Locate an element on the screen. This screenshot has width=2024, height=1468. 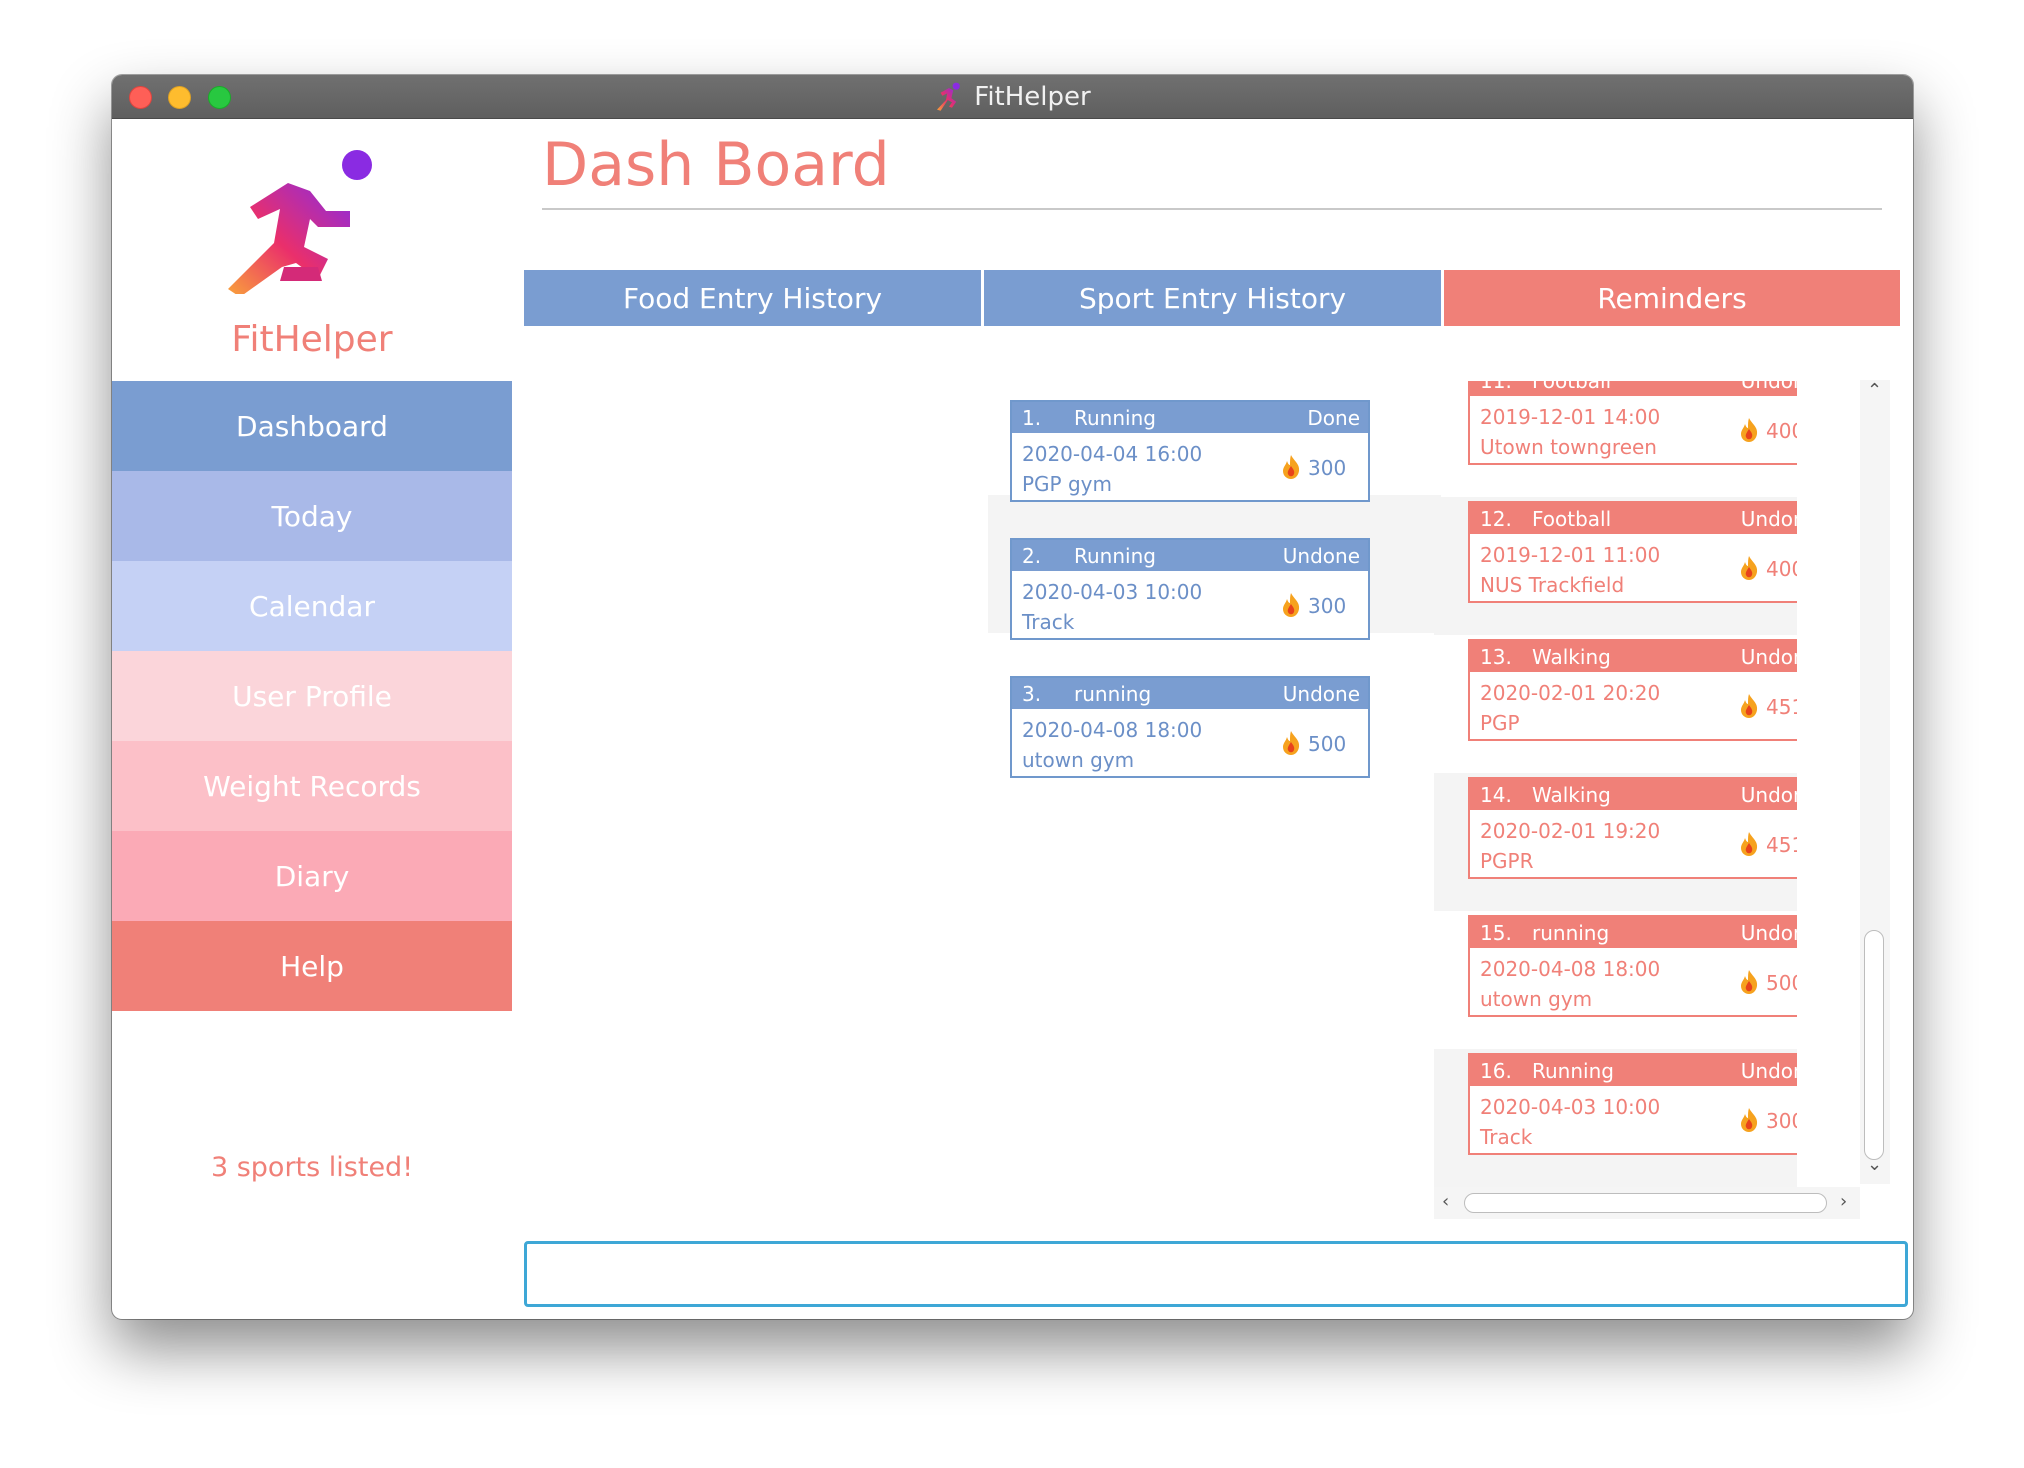
scroll-up-icon: ⌃ is located at coordinates (1874, 390).